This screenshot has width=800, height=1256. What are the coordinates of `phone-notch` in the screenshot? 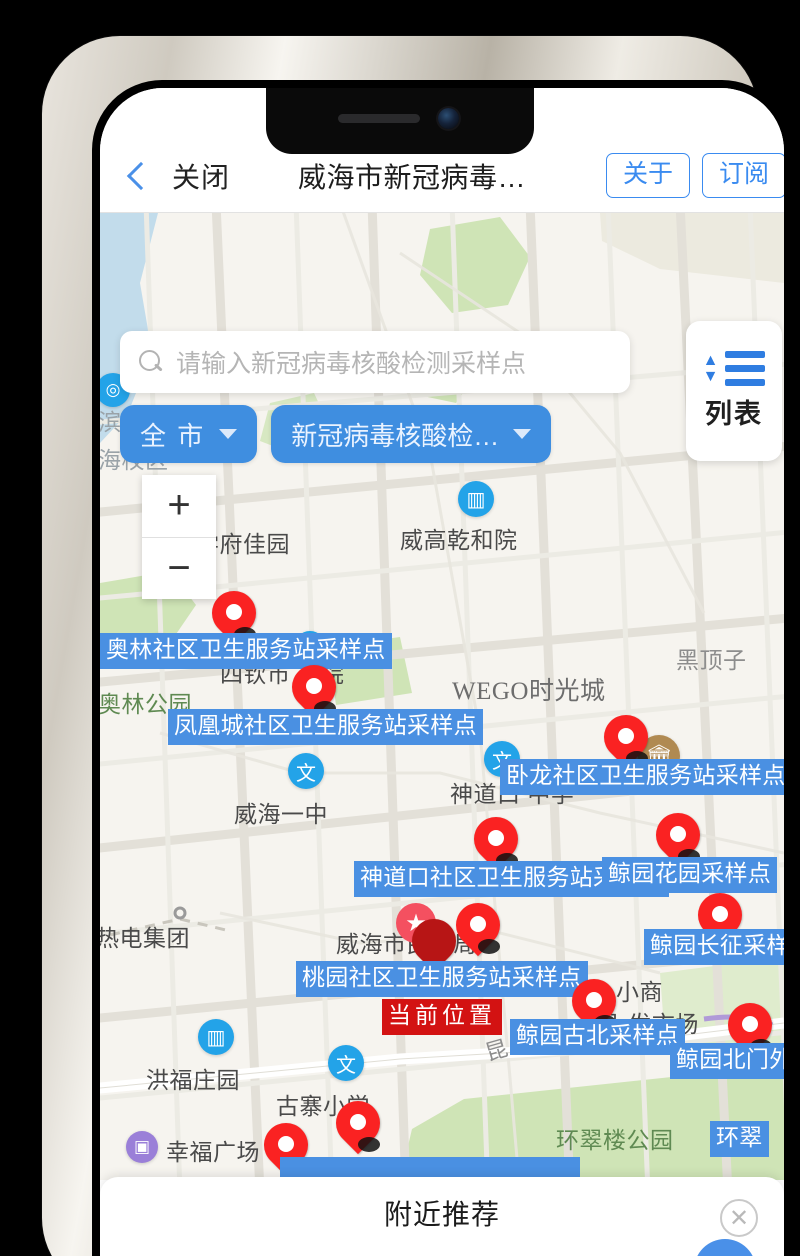 It's located at (400, 121).